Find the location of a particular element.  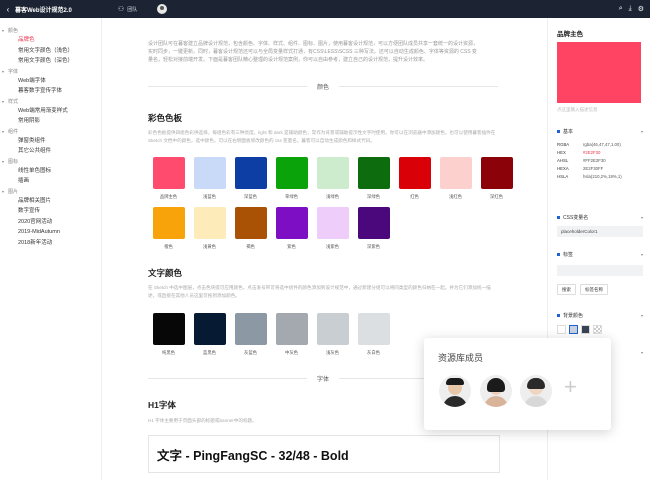

color-swatch: 浅黄色 is located at coordinates (209, 228).